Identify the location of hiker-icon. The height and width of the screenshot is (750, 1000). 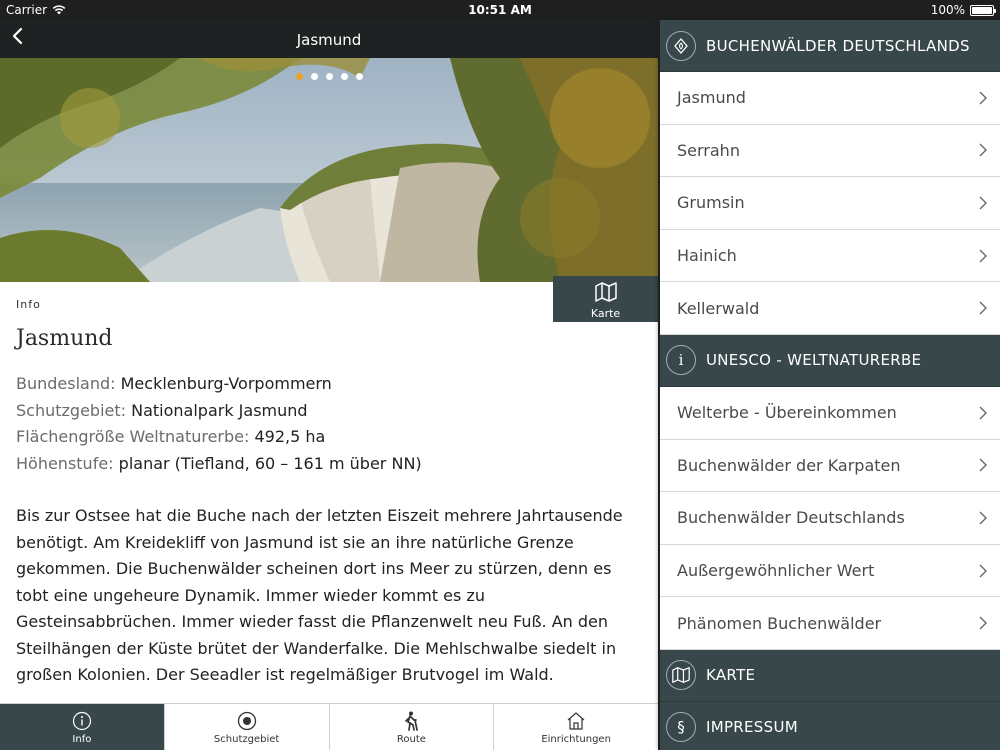
(412, 721).